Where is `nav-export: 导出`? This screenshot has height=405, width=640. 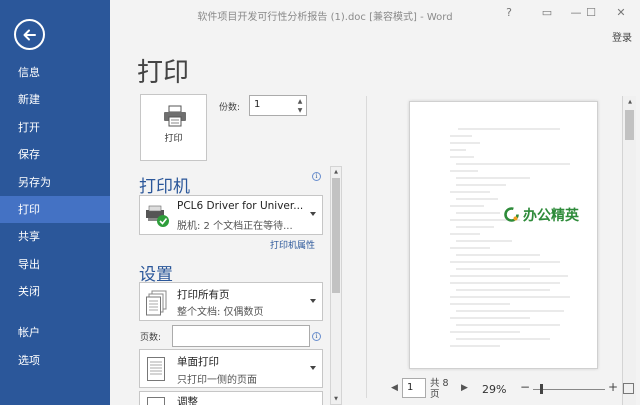
nav-export: 导出 is located at coordinates (55, 264).